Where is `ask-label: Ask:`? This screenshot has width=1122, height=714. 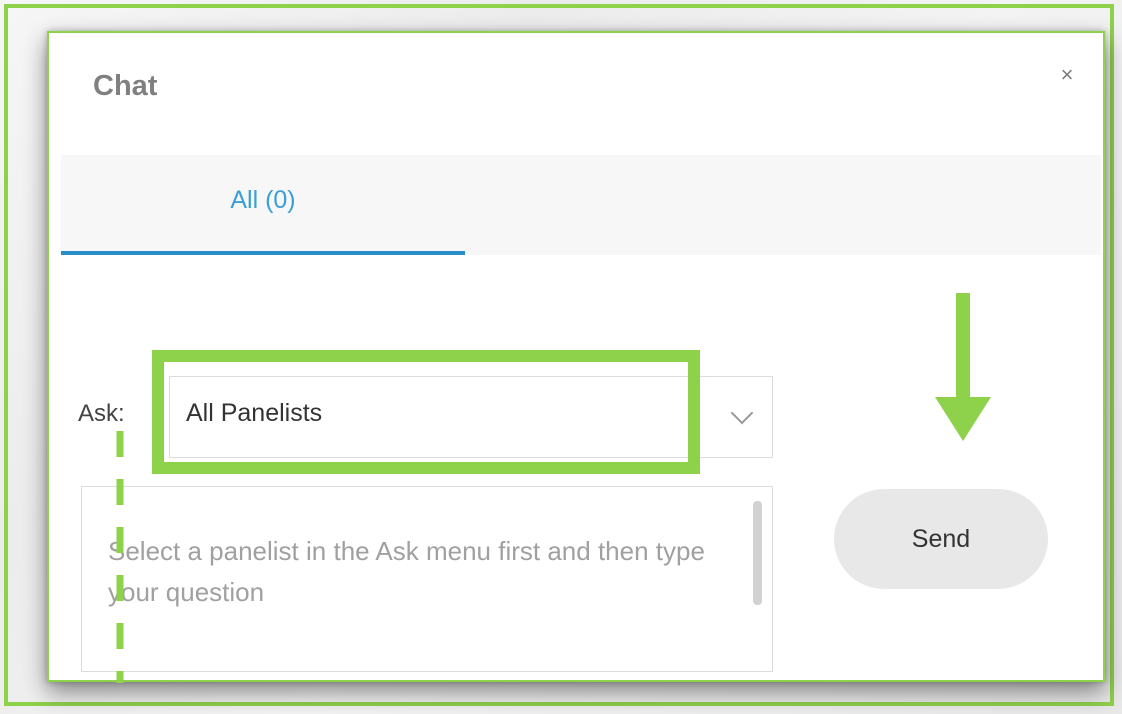 ask-label: Ask: is located at coordinates (101, 413).